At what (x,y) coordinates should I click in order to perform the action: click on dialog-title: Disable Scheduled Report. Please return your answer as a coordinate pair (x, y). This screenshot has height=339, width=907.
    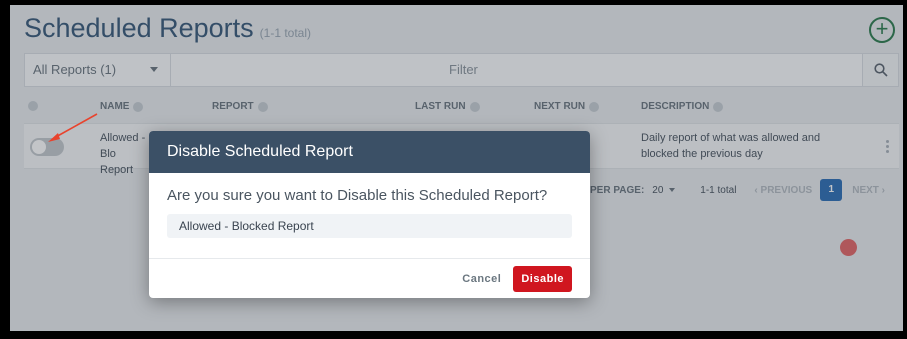
    Looking at the image, I should click on (369, 152).